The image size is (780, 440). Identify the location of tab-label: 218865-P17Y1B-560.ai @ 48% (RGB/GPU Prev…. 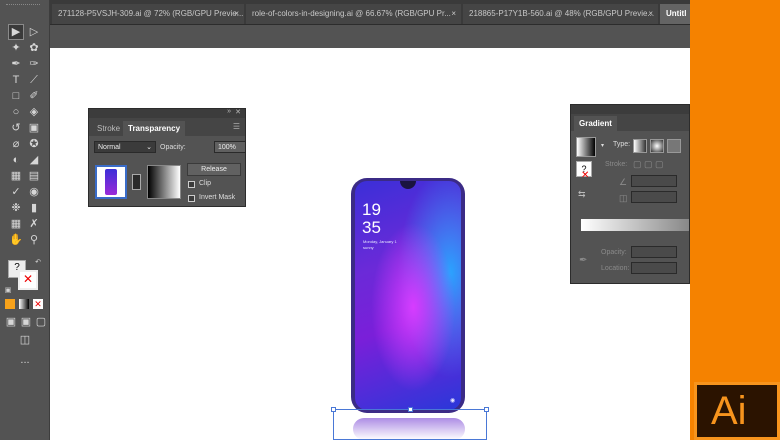
(562, 13).